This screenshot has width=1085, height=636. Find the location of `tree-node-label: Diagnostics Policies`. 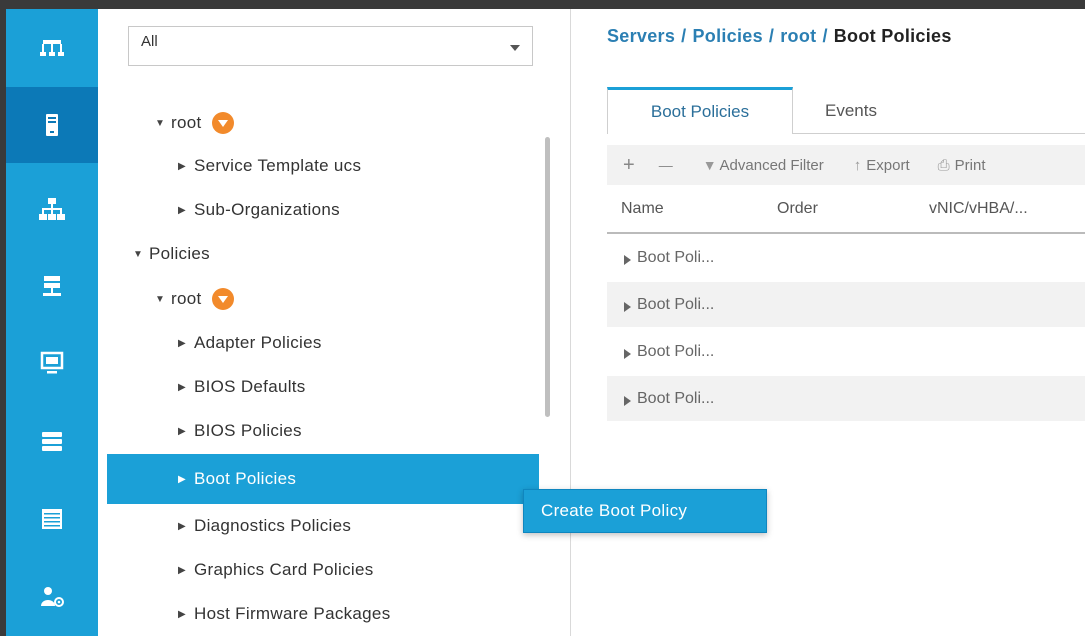

tree-node-label: Diagnostics Policies is located at coordinates (273, 525).